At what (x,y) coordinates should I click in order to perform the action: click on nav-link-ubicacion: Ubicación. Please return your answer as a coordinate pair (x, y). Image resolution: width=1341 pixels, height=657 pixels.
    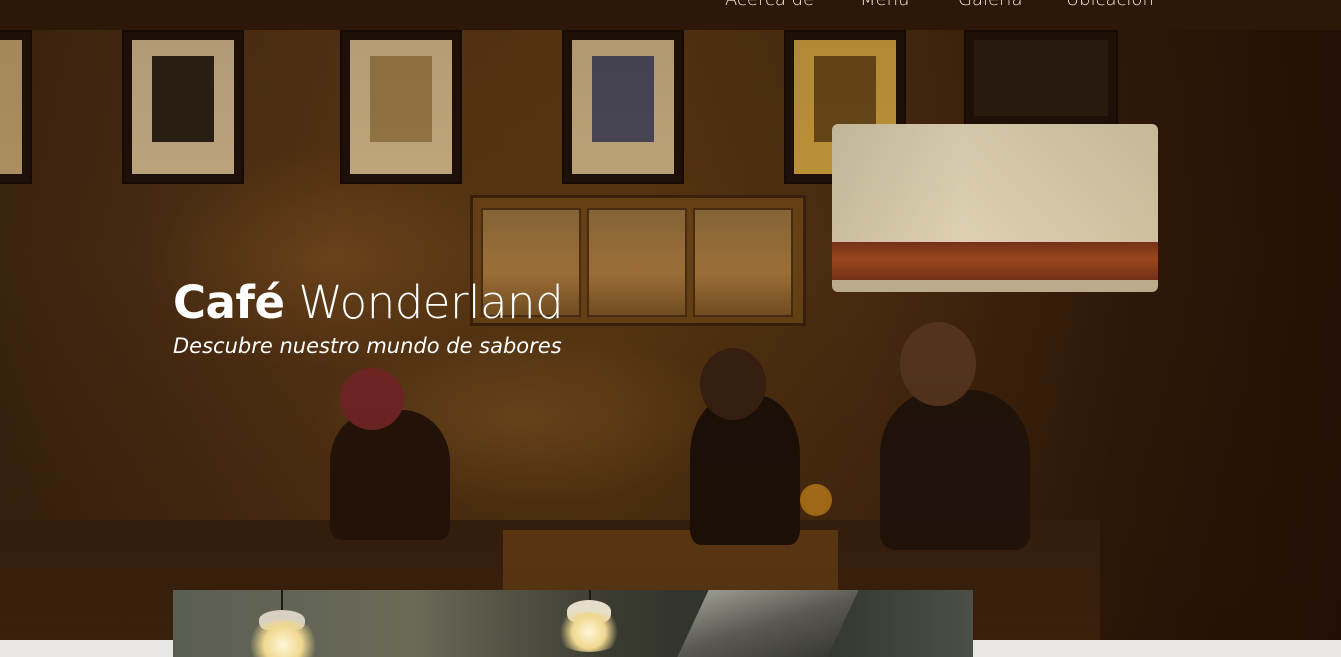
    Looking at the image, I should click on (1110, 5).